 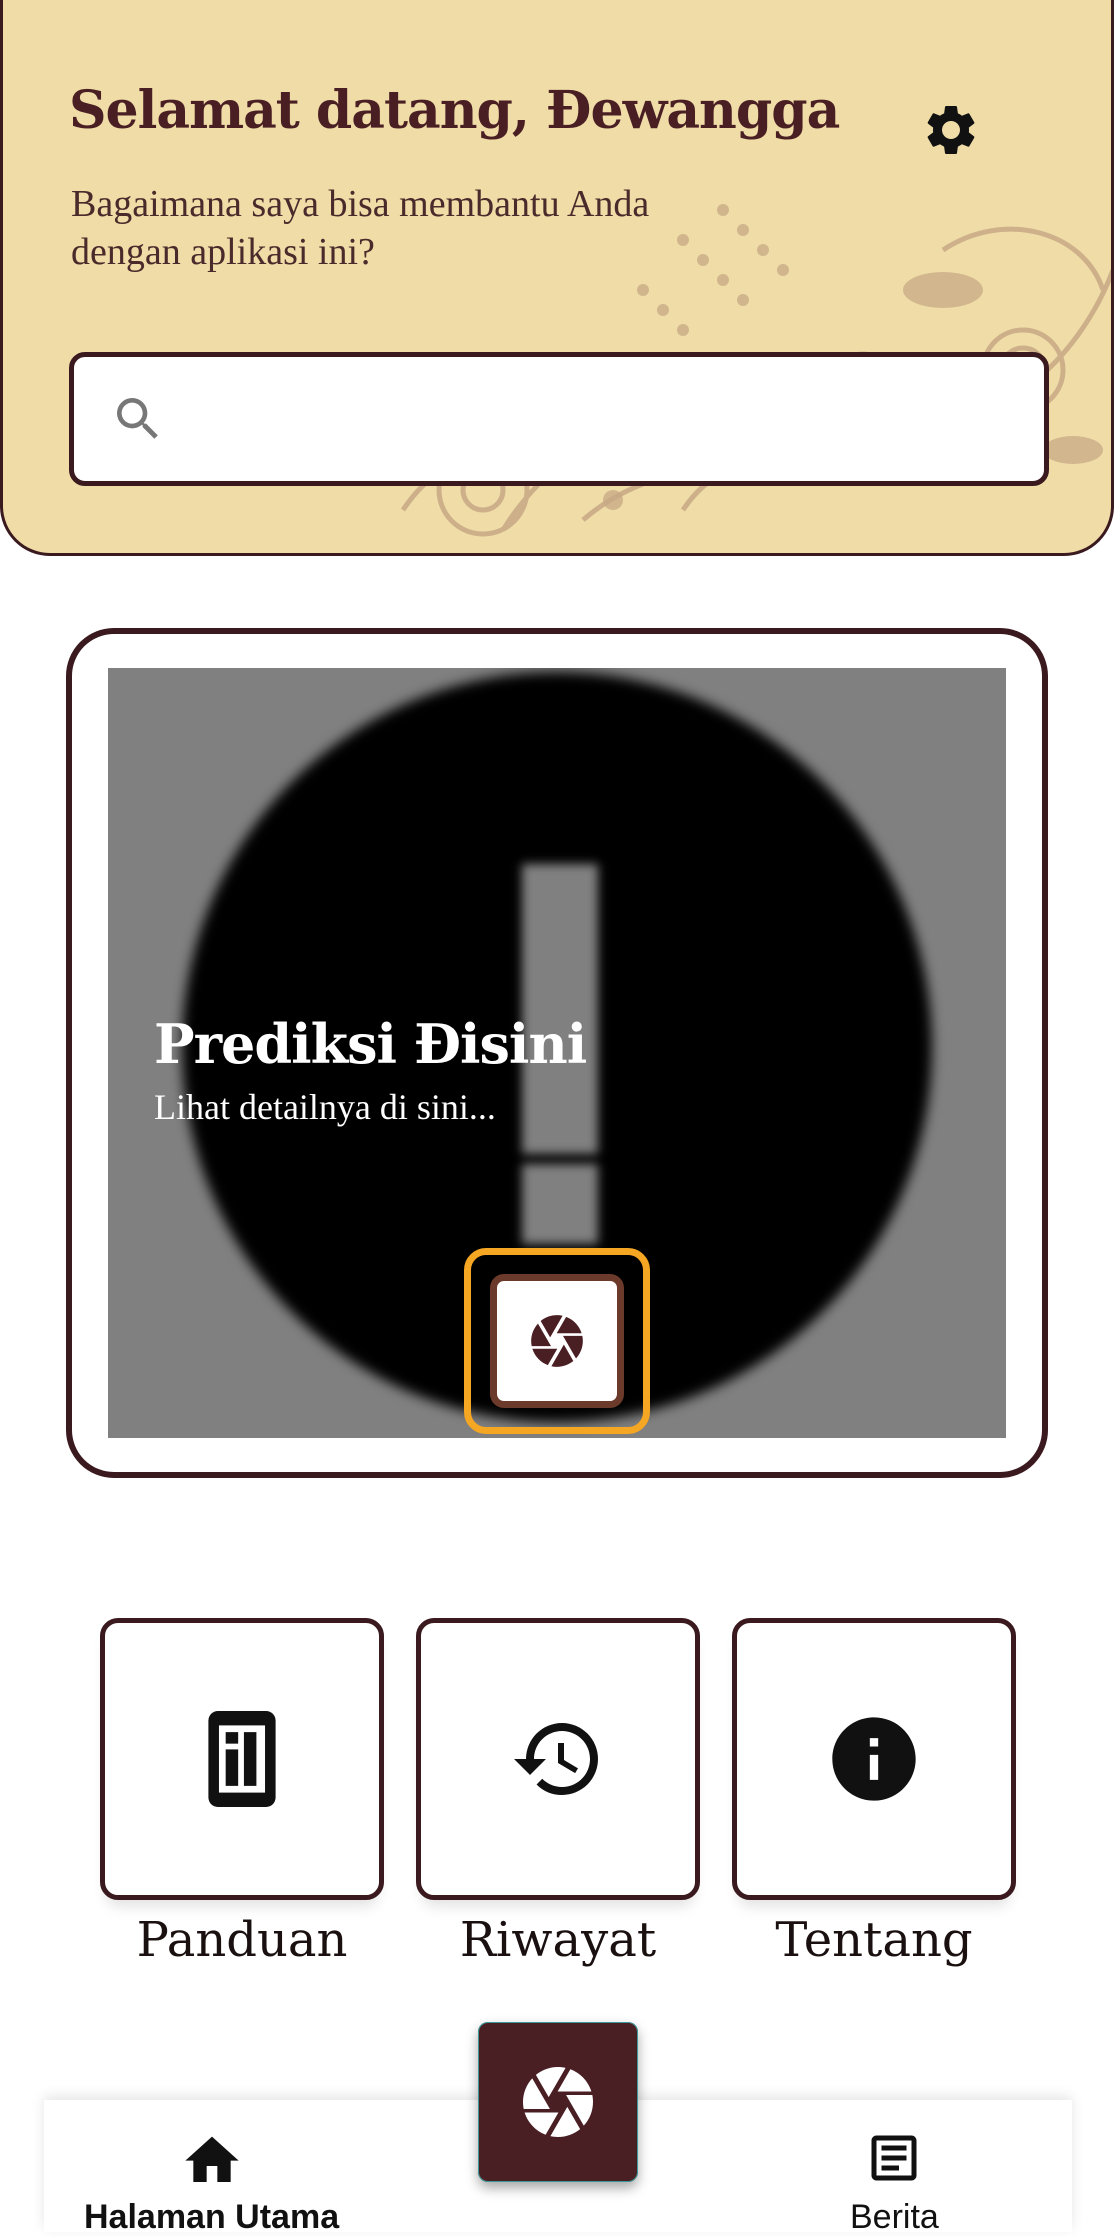 I want to click on info-icon, so click(x=874, y=1759).